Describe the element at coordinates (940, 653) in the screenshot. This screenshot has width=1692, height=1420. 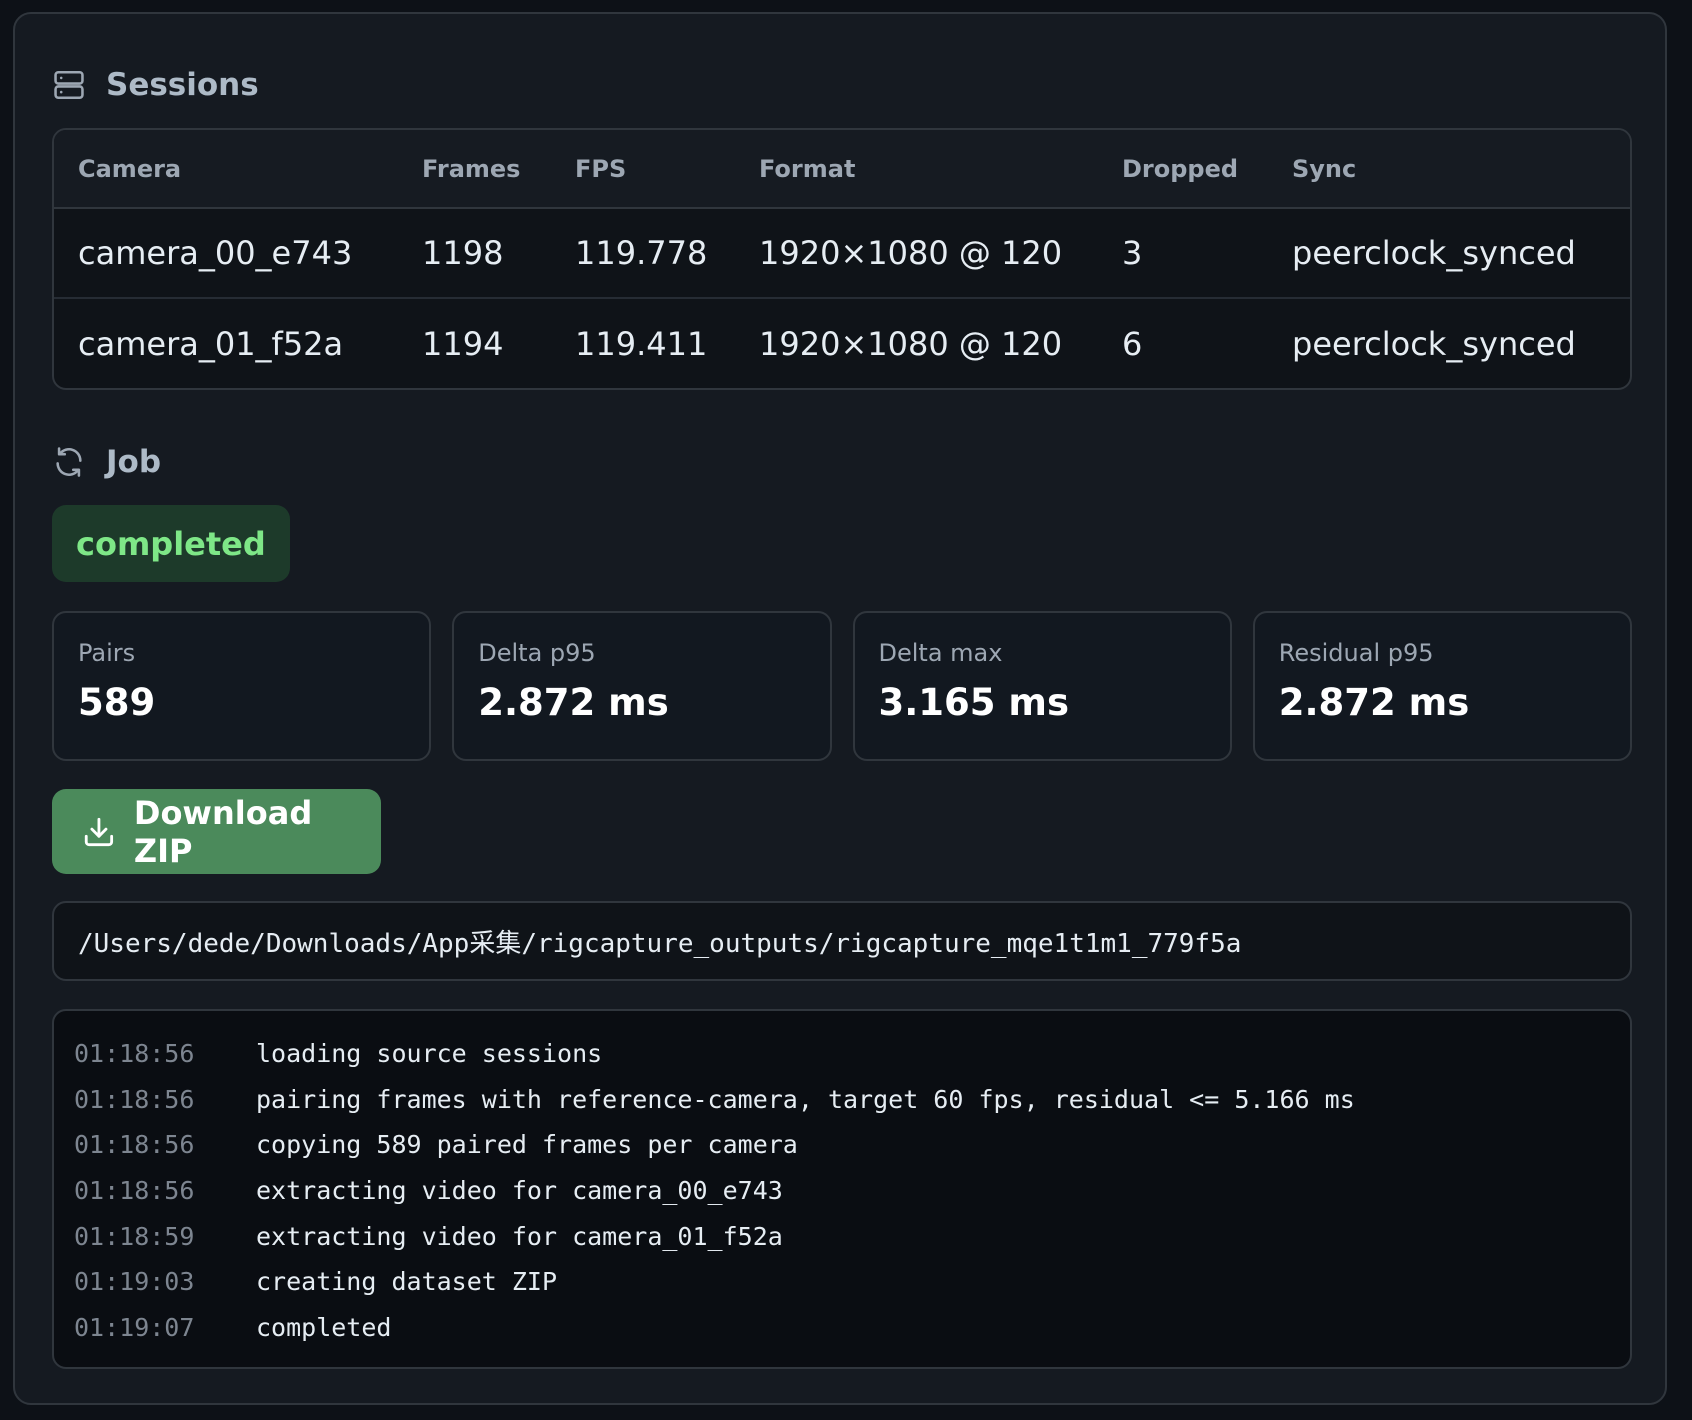
I see `stat-label: Delta max` at that location.